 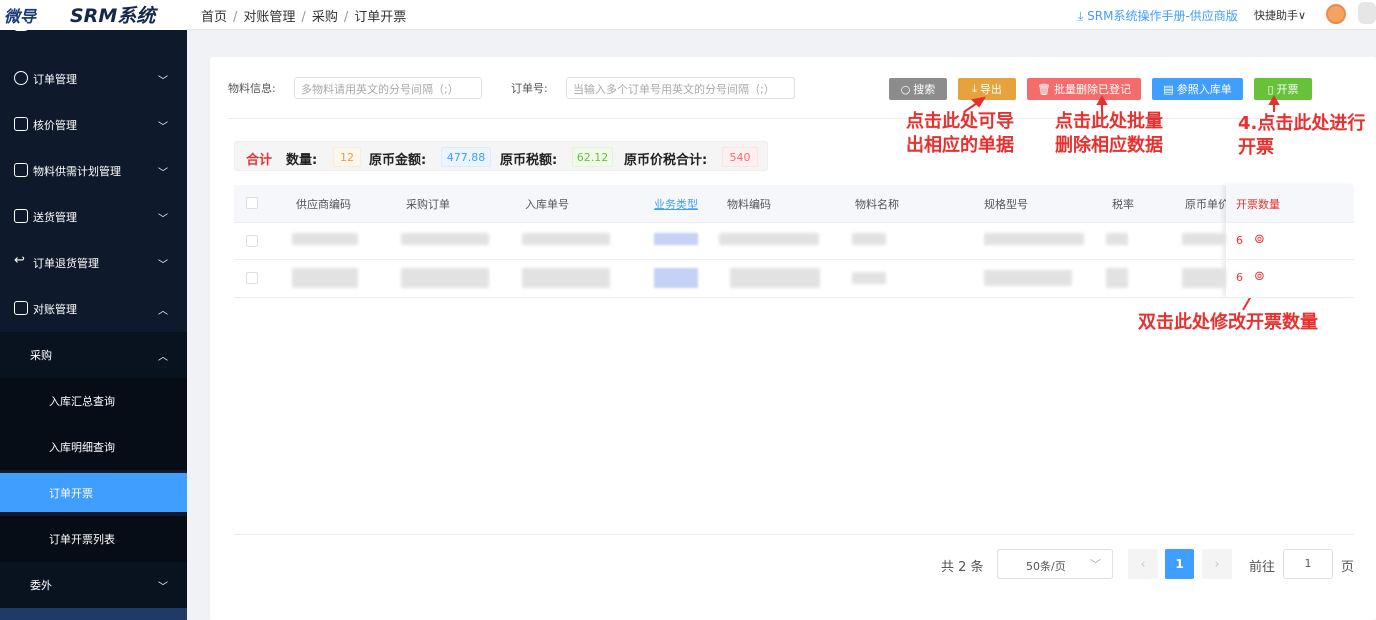 What do you see at coordinates (55, 125) in the screenshot?
I see `sidebar-item-label: 核价管理` at bounding box center [55, 125].